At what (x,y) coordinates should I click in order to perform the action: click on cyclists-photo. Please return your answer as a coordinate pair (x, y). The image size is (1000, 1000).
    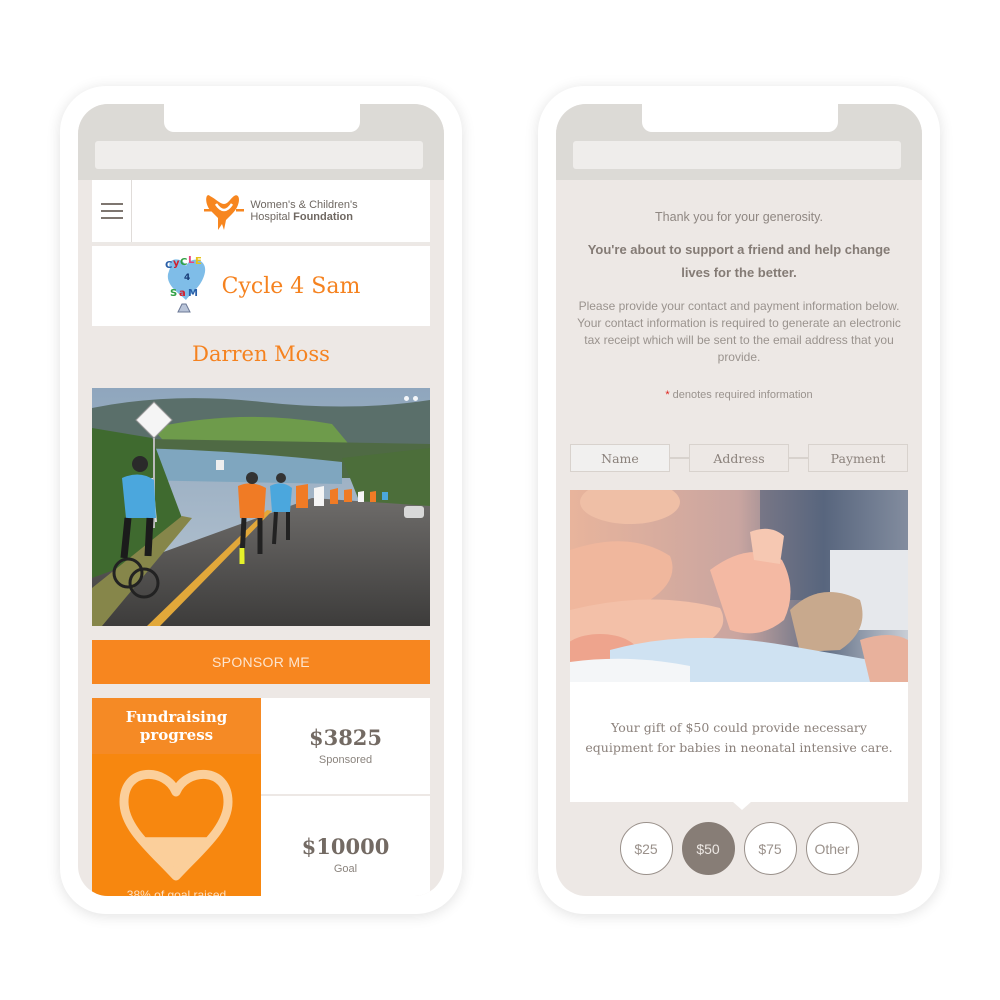
    Looking at the image, I should click on (261, 507).